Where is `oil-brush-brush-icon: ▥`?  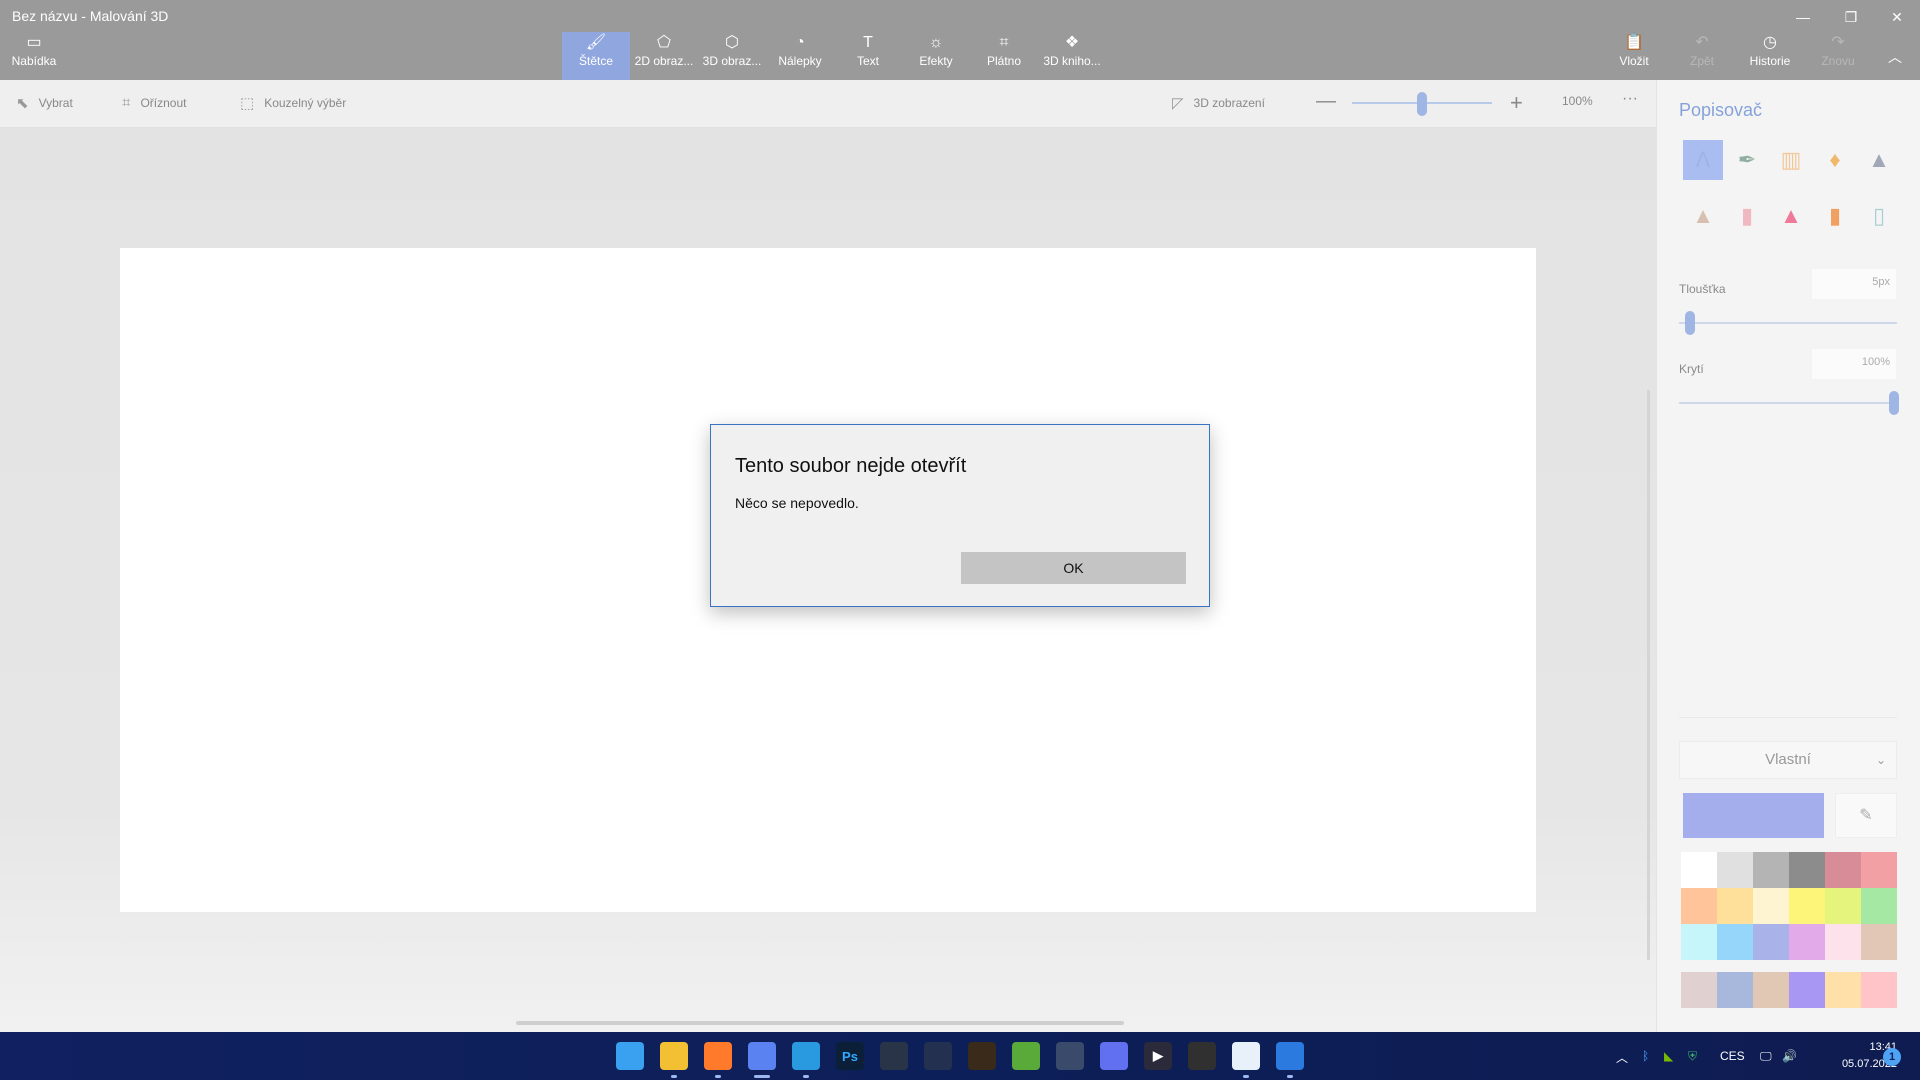
oil-brush-brush-icon: ▥ is located at coordinates (1791, 160).